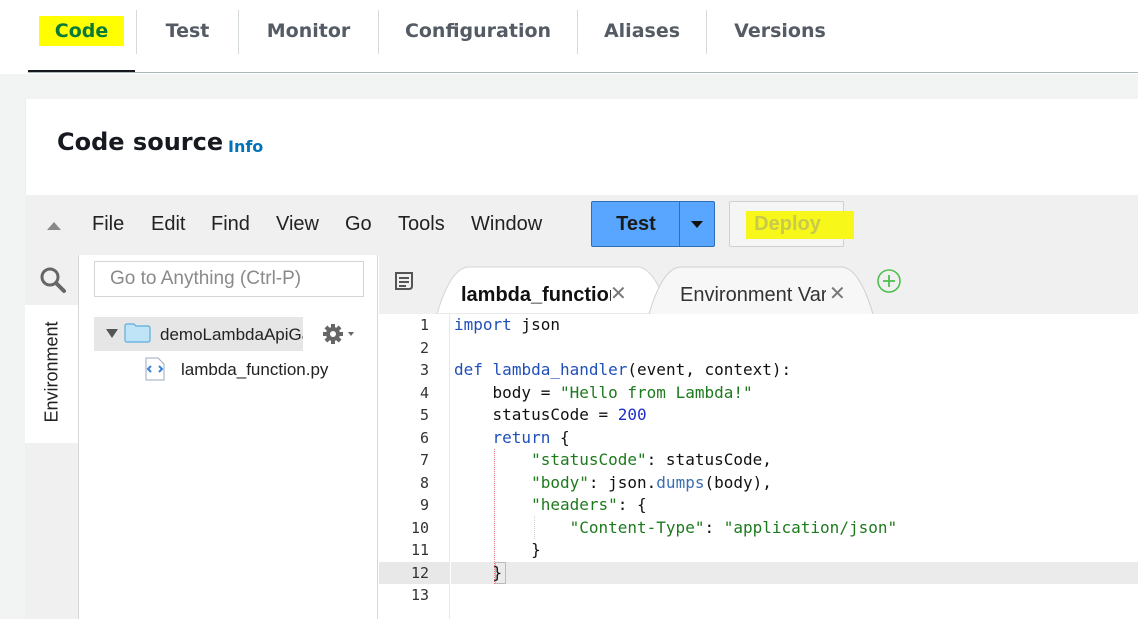  I want to click on tab-aliases: Aliases, so click(642, 31).